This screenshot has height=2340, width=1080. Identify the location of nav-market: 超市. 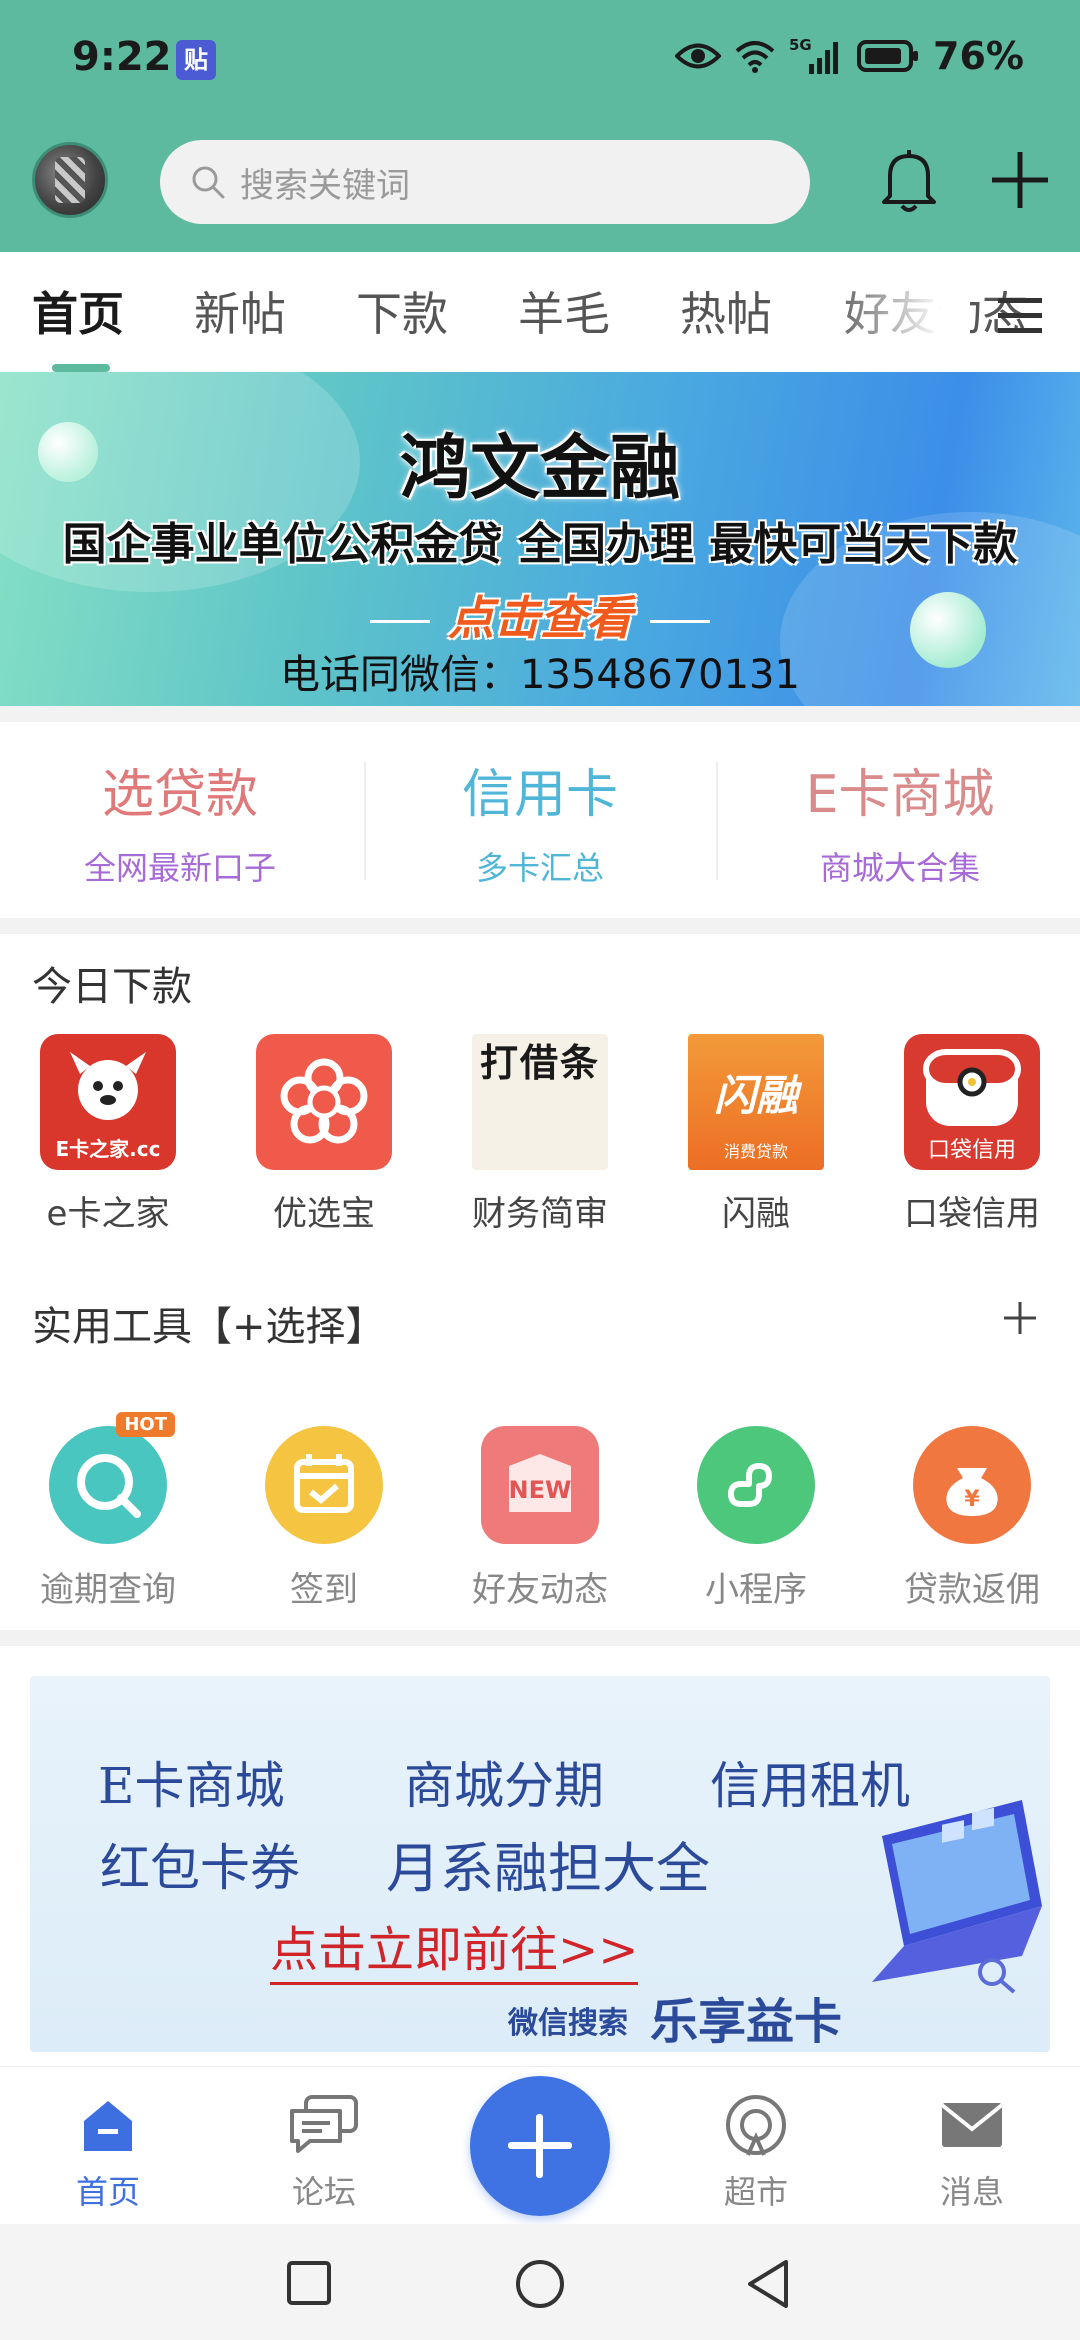
(756, 2153).